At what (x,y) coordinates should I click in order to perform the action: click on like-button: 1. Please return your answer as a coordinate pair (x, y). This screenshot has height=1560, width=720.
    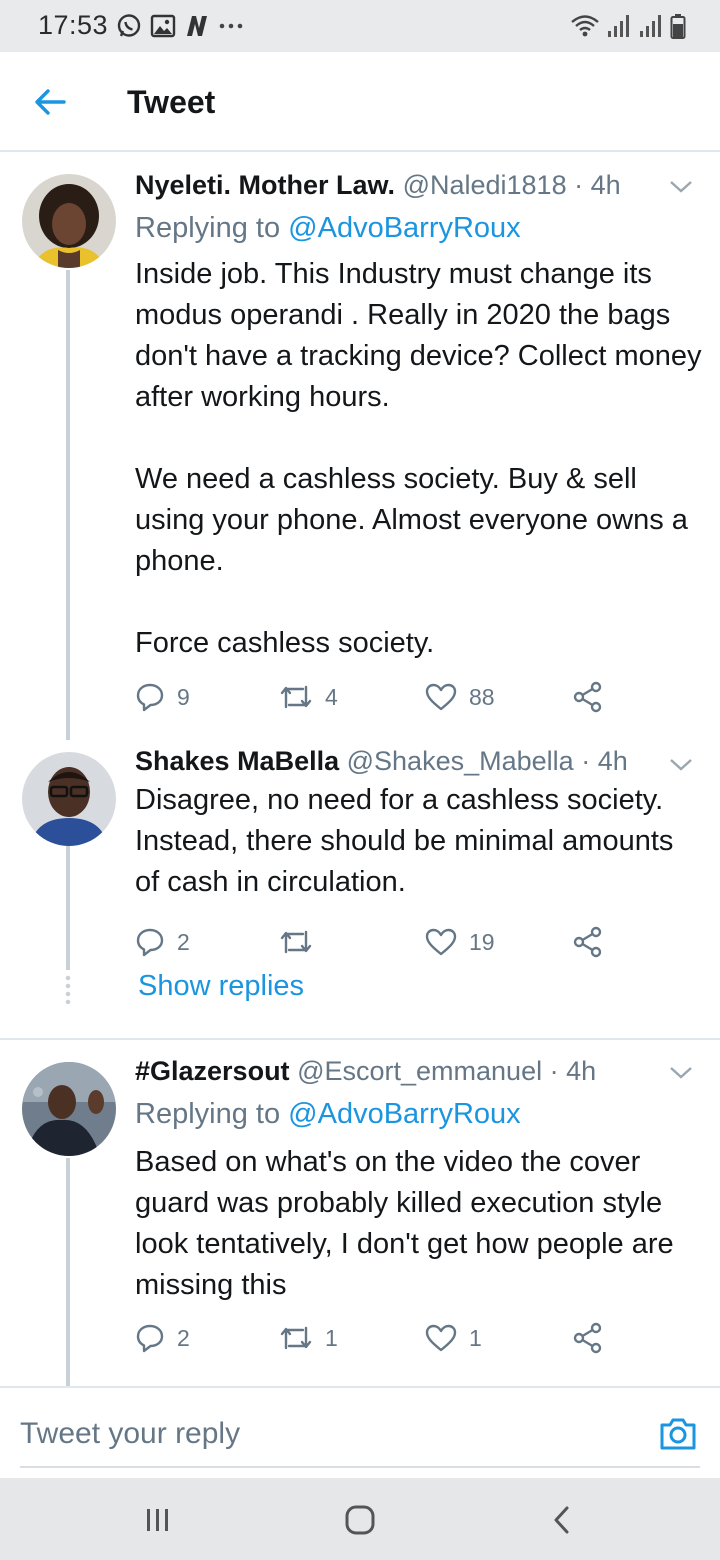
    Looking at the image, I should click on (453, 1338).